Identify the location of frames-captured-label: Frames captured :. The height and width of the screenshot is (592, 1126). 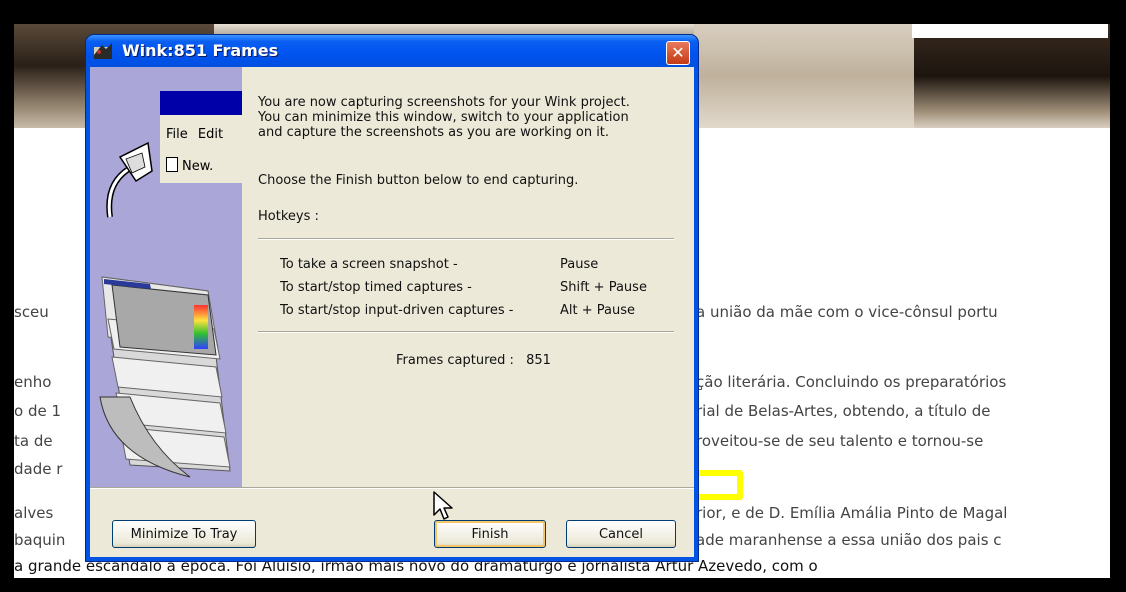
(455, 360).